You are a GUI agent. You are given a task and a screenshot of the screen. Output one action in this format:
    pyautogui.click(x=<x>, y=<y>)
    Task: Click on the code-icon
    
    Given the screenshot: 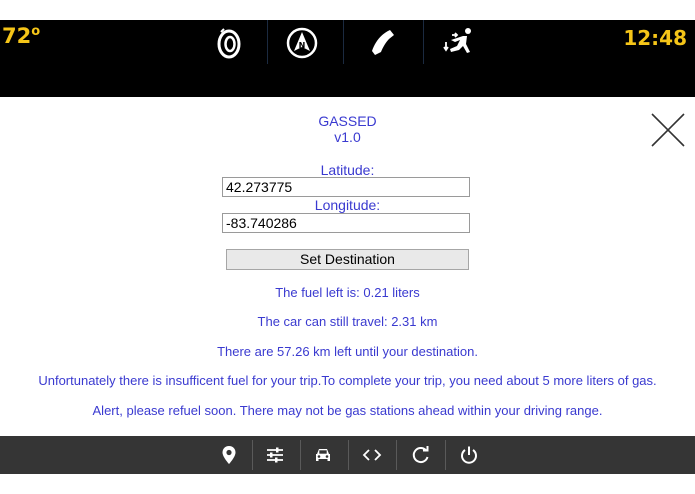 What is the action you would take?
    pyautogui.click(x=372, y=455)
    